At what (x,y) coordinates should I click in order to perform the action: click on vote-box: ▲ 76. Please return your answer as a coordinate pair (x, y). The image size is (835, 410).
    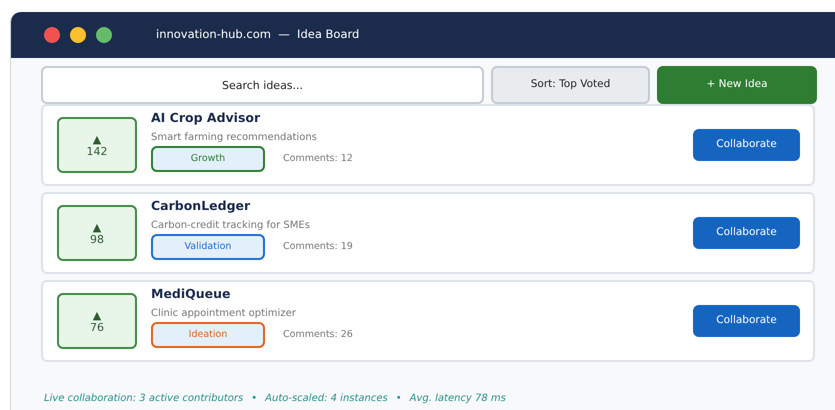
    Looking at the image, I should click on (97, 321).